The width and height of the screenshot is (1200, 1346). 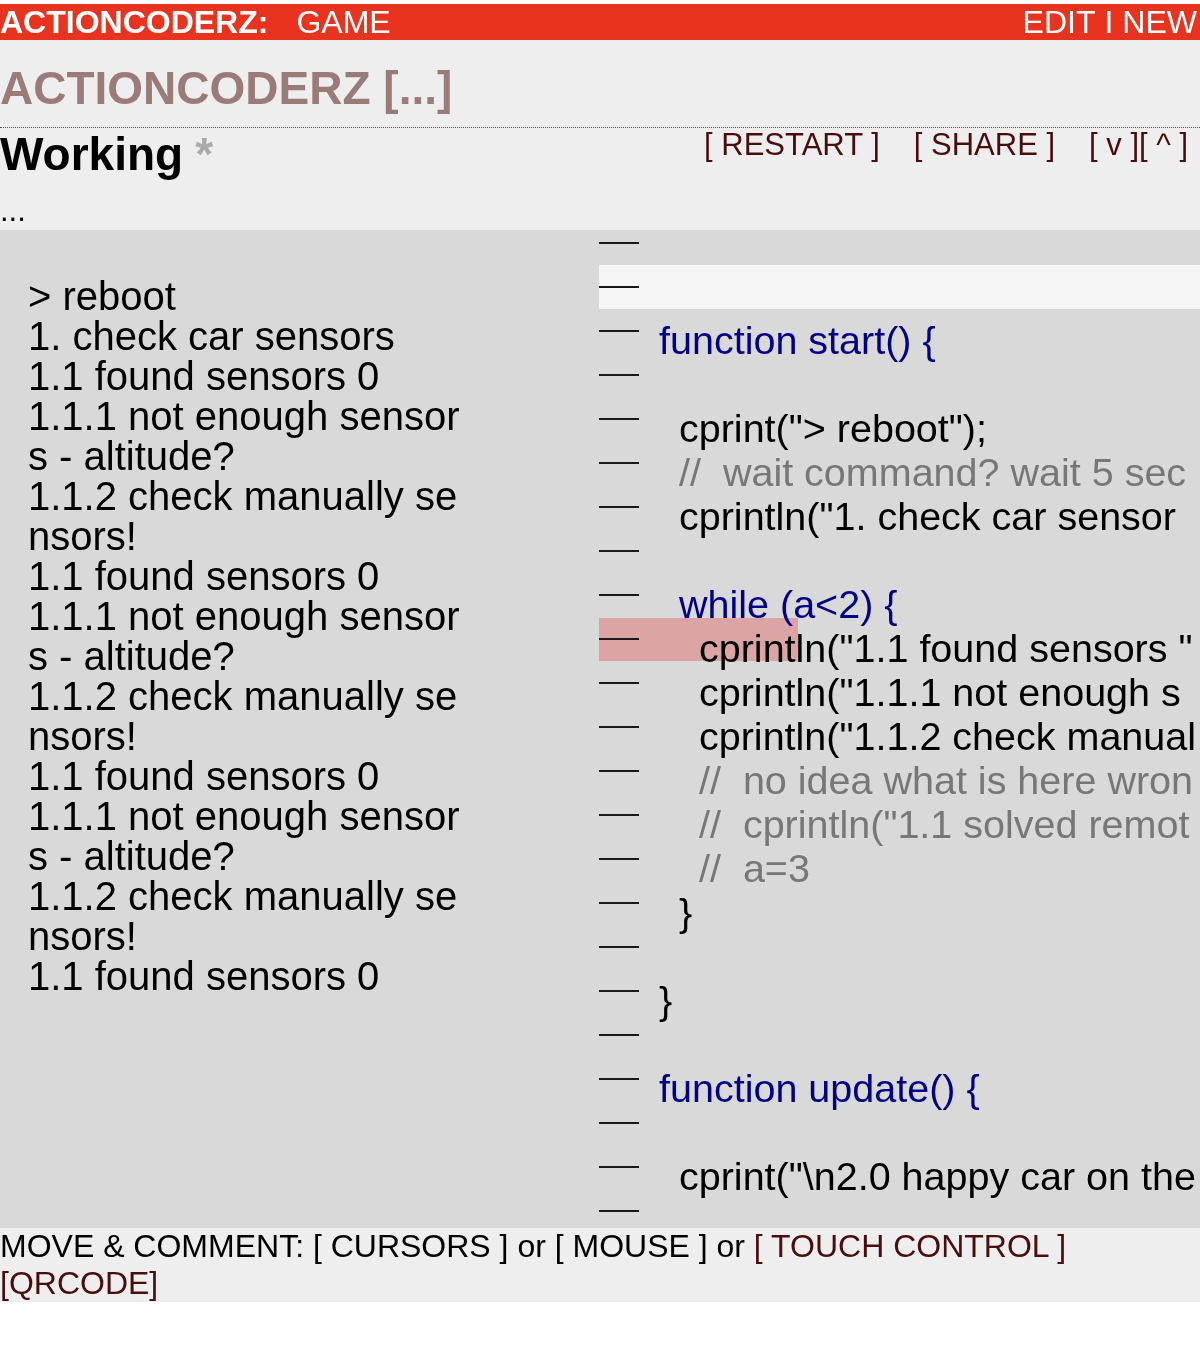 What do you see at coordinates (933, 472) in the screenshot?
I see `code-line: // wait command? wait 5 sec` at bounding box center [933, 472].